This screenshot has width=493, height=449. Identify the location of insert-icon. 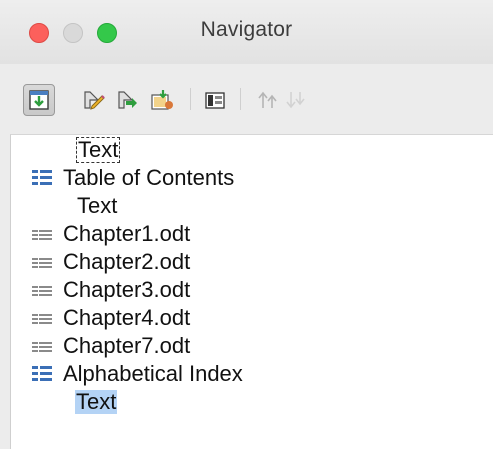
(162, 100).